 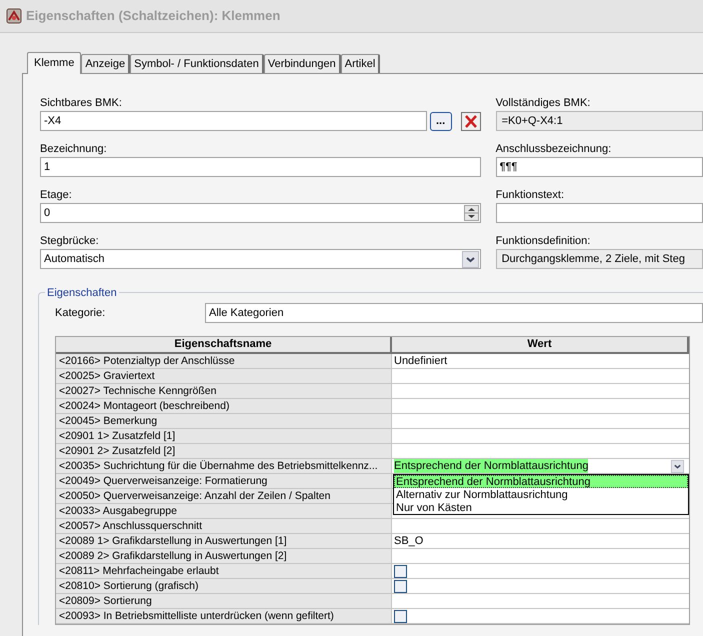 I want to click on tab: Artikel, so click(x=360, y=63).